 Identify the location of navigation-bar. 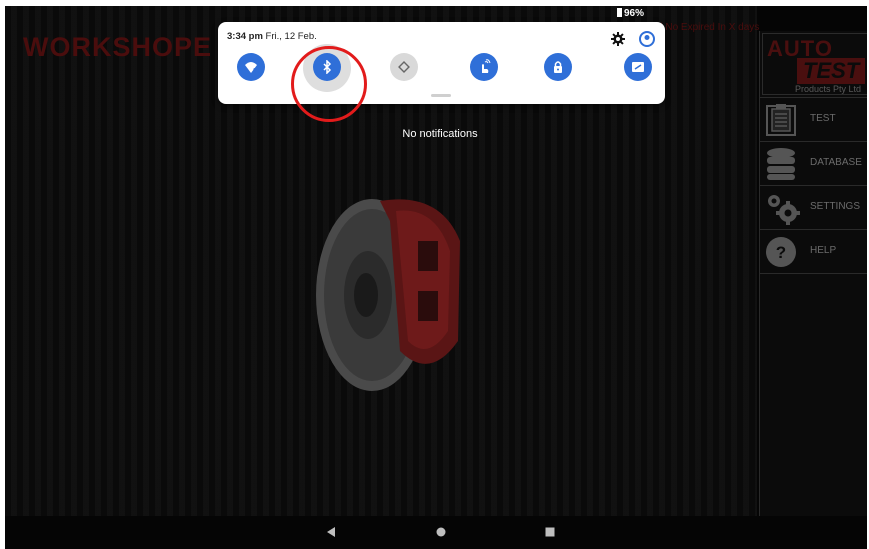
(436, 532).